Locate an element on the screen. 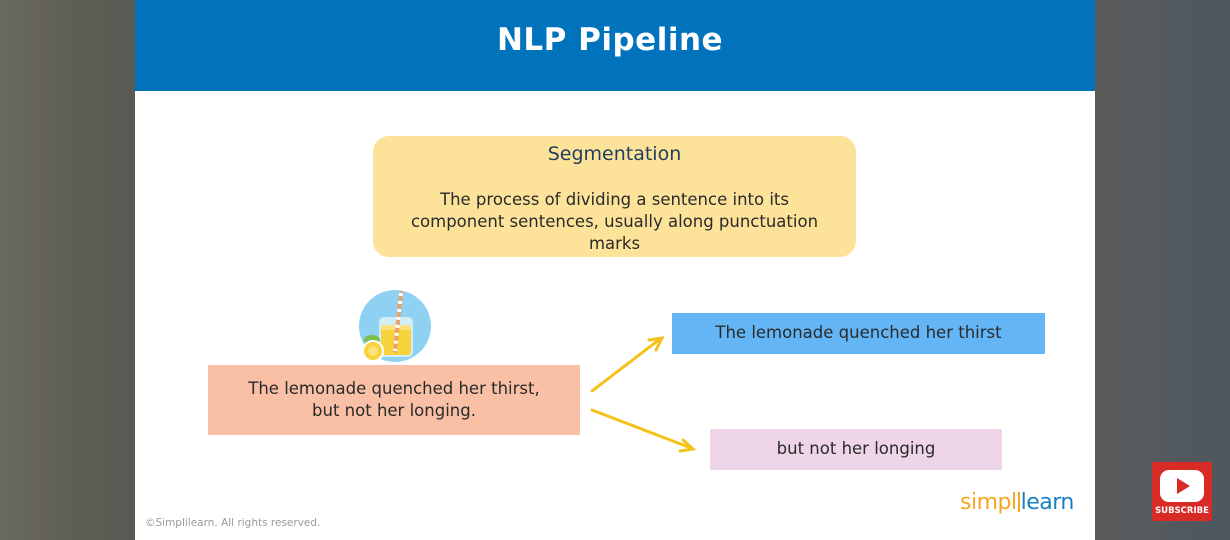 This screenshot has height=540, width=1230. logo-divider is located at coordinates (1018, 502).